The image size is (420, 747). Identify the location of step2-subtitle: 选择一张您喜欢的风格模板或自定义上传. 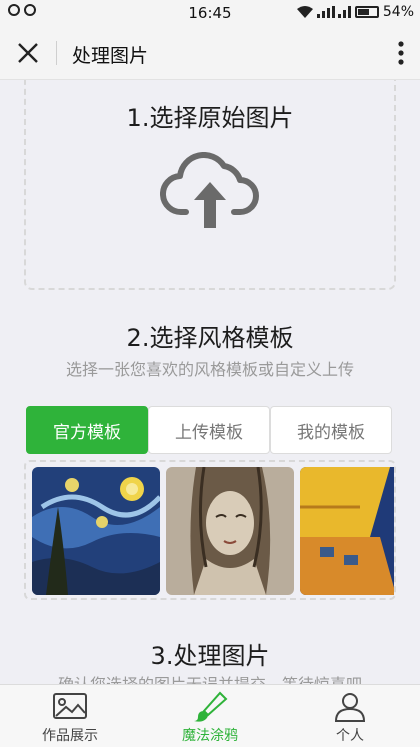
(209, 369).